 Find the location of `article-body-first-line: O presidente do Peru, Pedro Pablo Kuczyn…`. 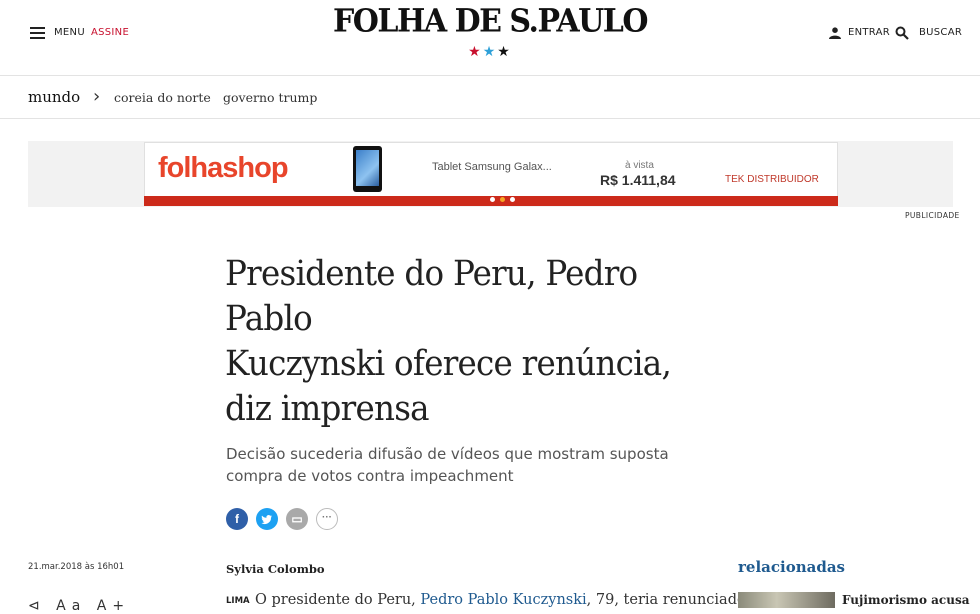

article-body-first-line: O presidente do Peru, Pedro Pablo Kuczyn… is located at coordinates (500, 600).